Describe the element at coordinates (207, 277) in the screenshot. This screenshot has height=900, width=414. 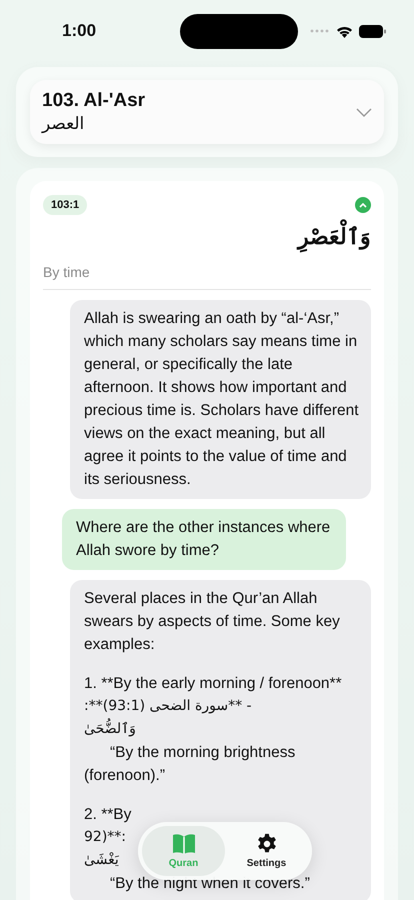
I see `verse-translation: By time` at that location.